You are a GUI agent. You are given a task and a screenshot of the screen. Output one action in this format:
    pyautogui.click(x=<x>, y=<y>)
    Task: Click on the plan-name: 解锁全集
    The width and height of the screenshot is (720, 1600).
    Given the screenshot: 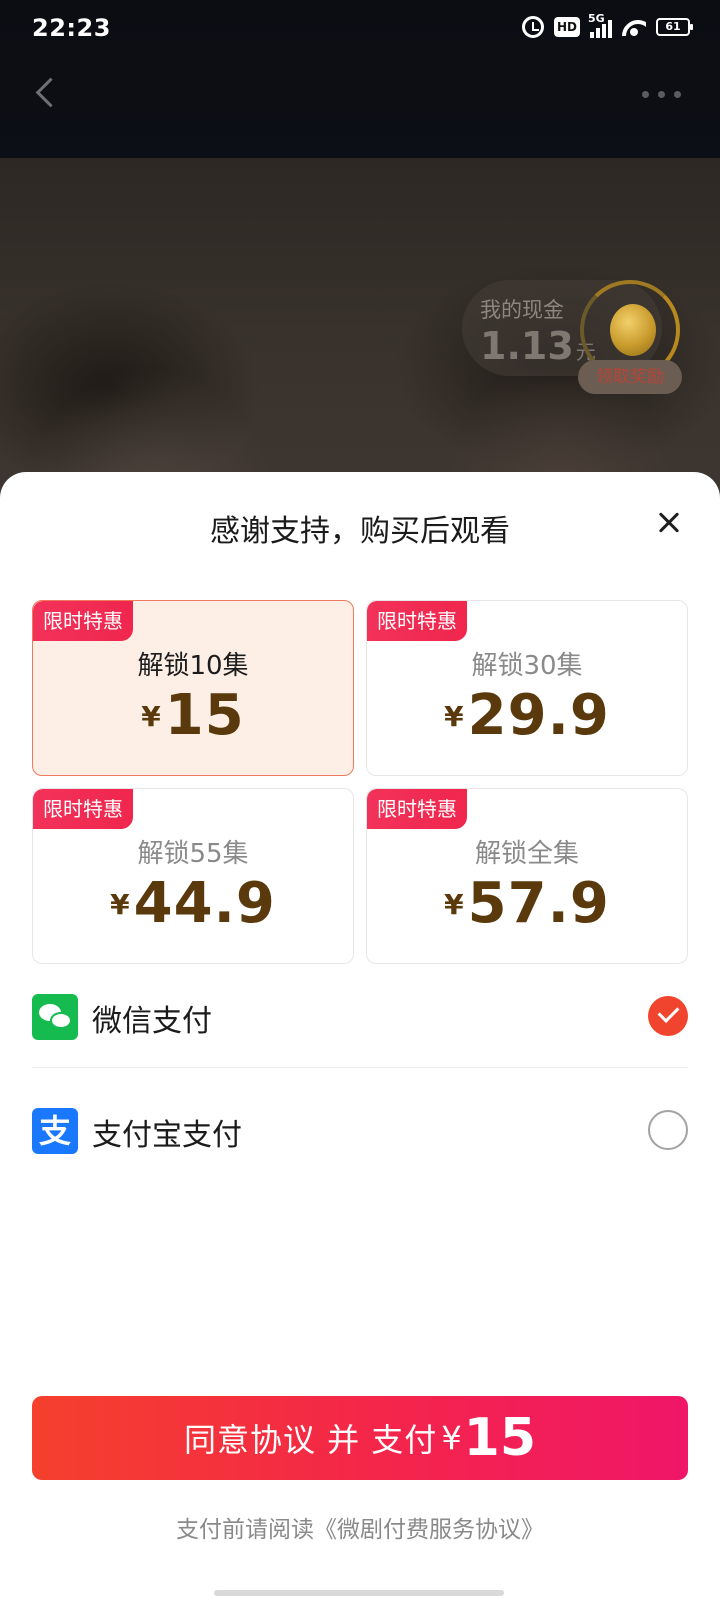 What is the action you would take?
    pyautogui.click(x=526, y=854)
    